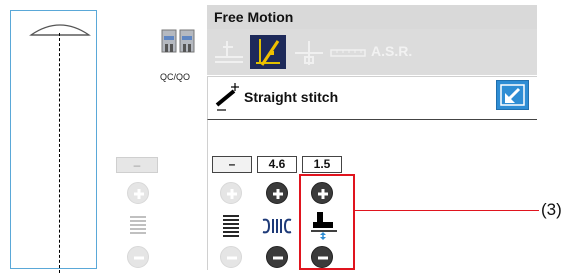  I want to click on mode-ruler-button, so click(347, 52).